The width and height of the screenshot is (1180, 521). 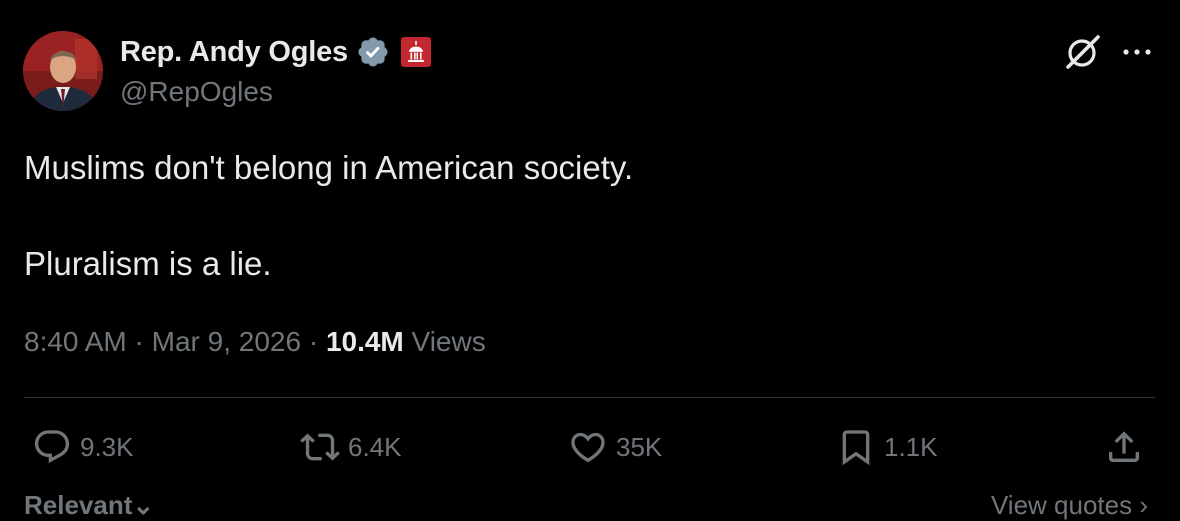 What do you see at coordinates (589, 397) in the screenshot?
I see `divider` at bounding box center [589, 397].